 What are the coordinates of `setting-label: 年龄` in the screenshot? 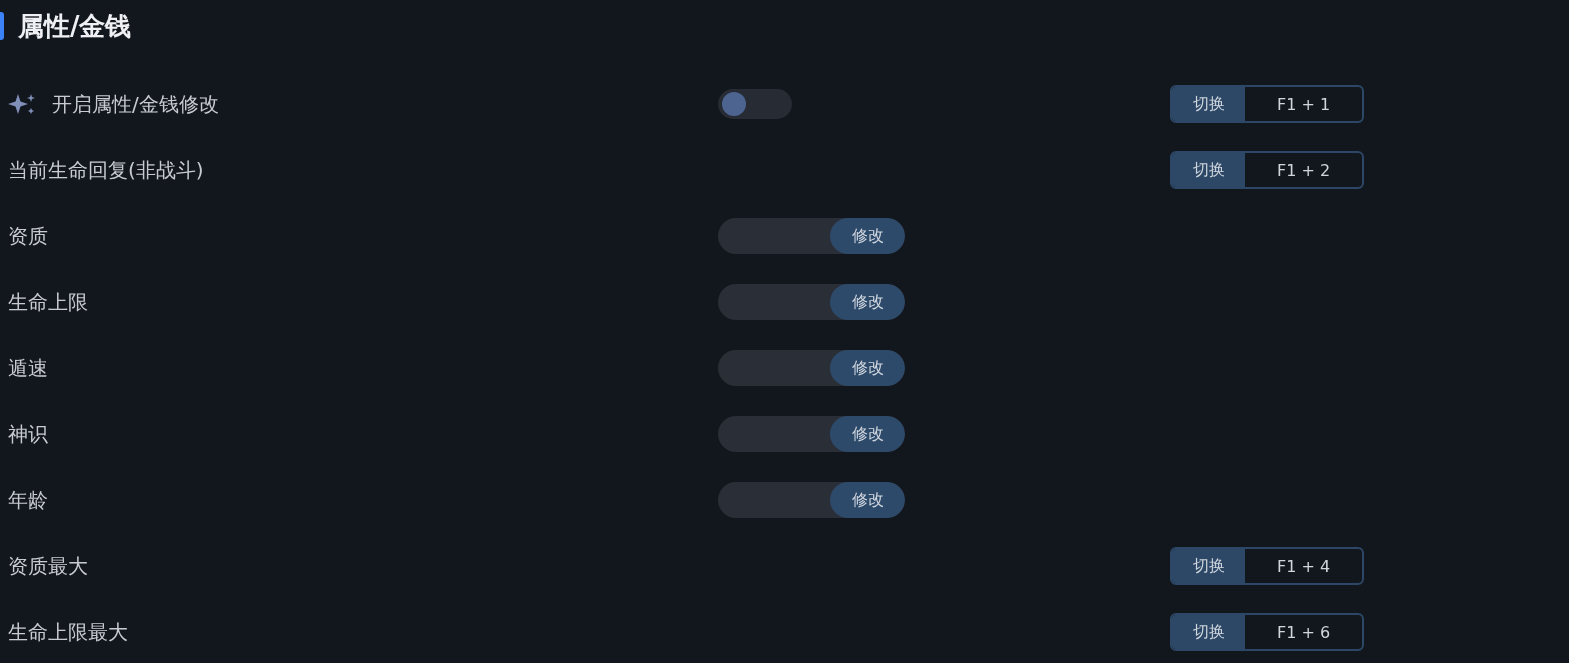 It's located at (28, 500).